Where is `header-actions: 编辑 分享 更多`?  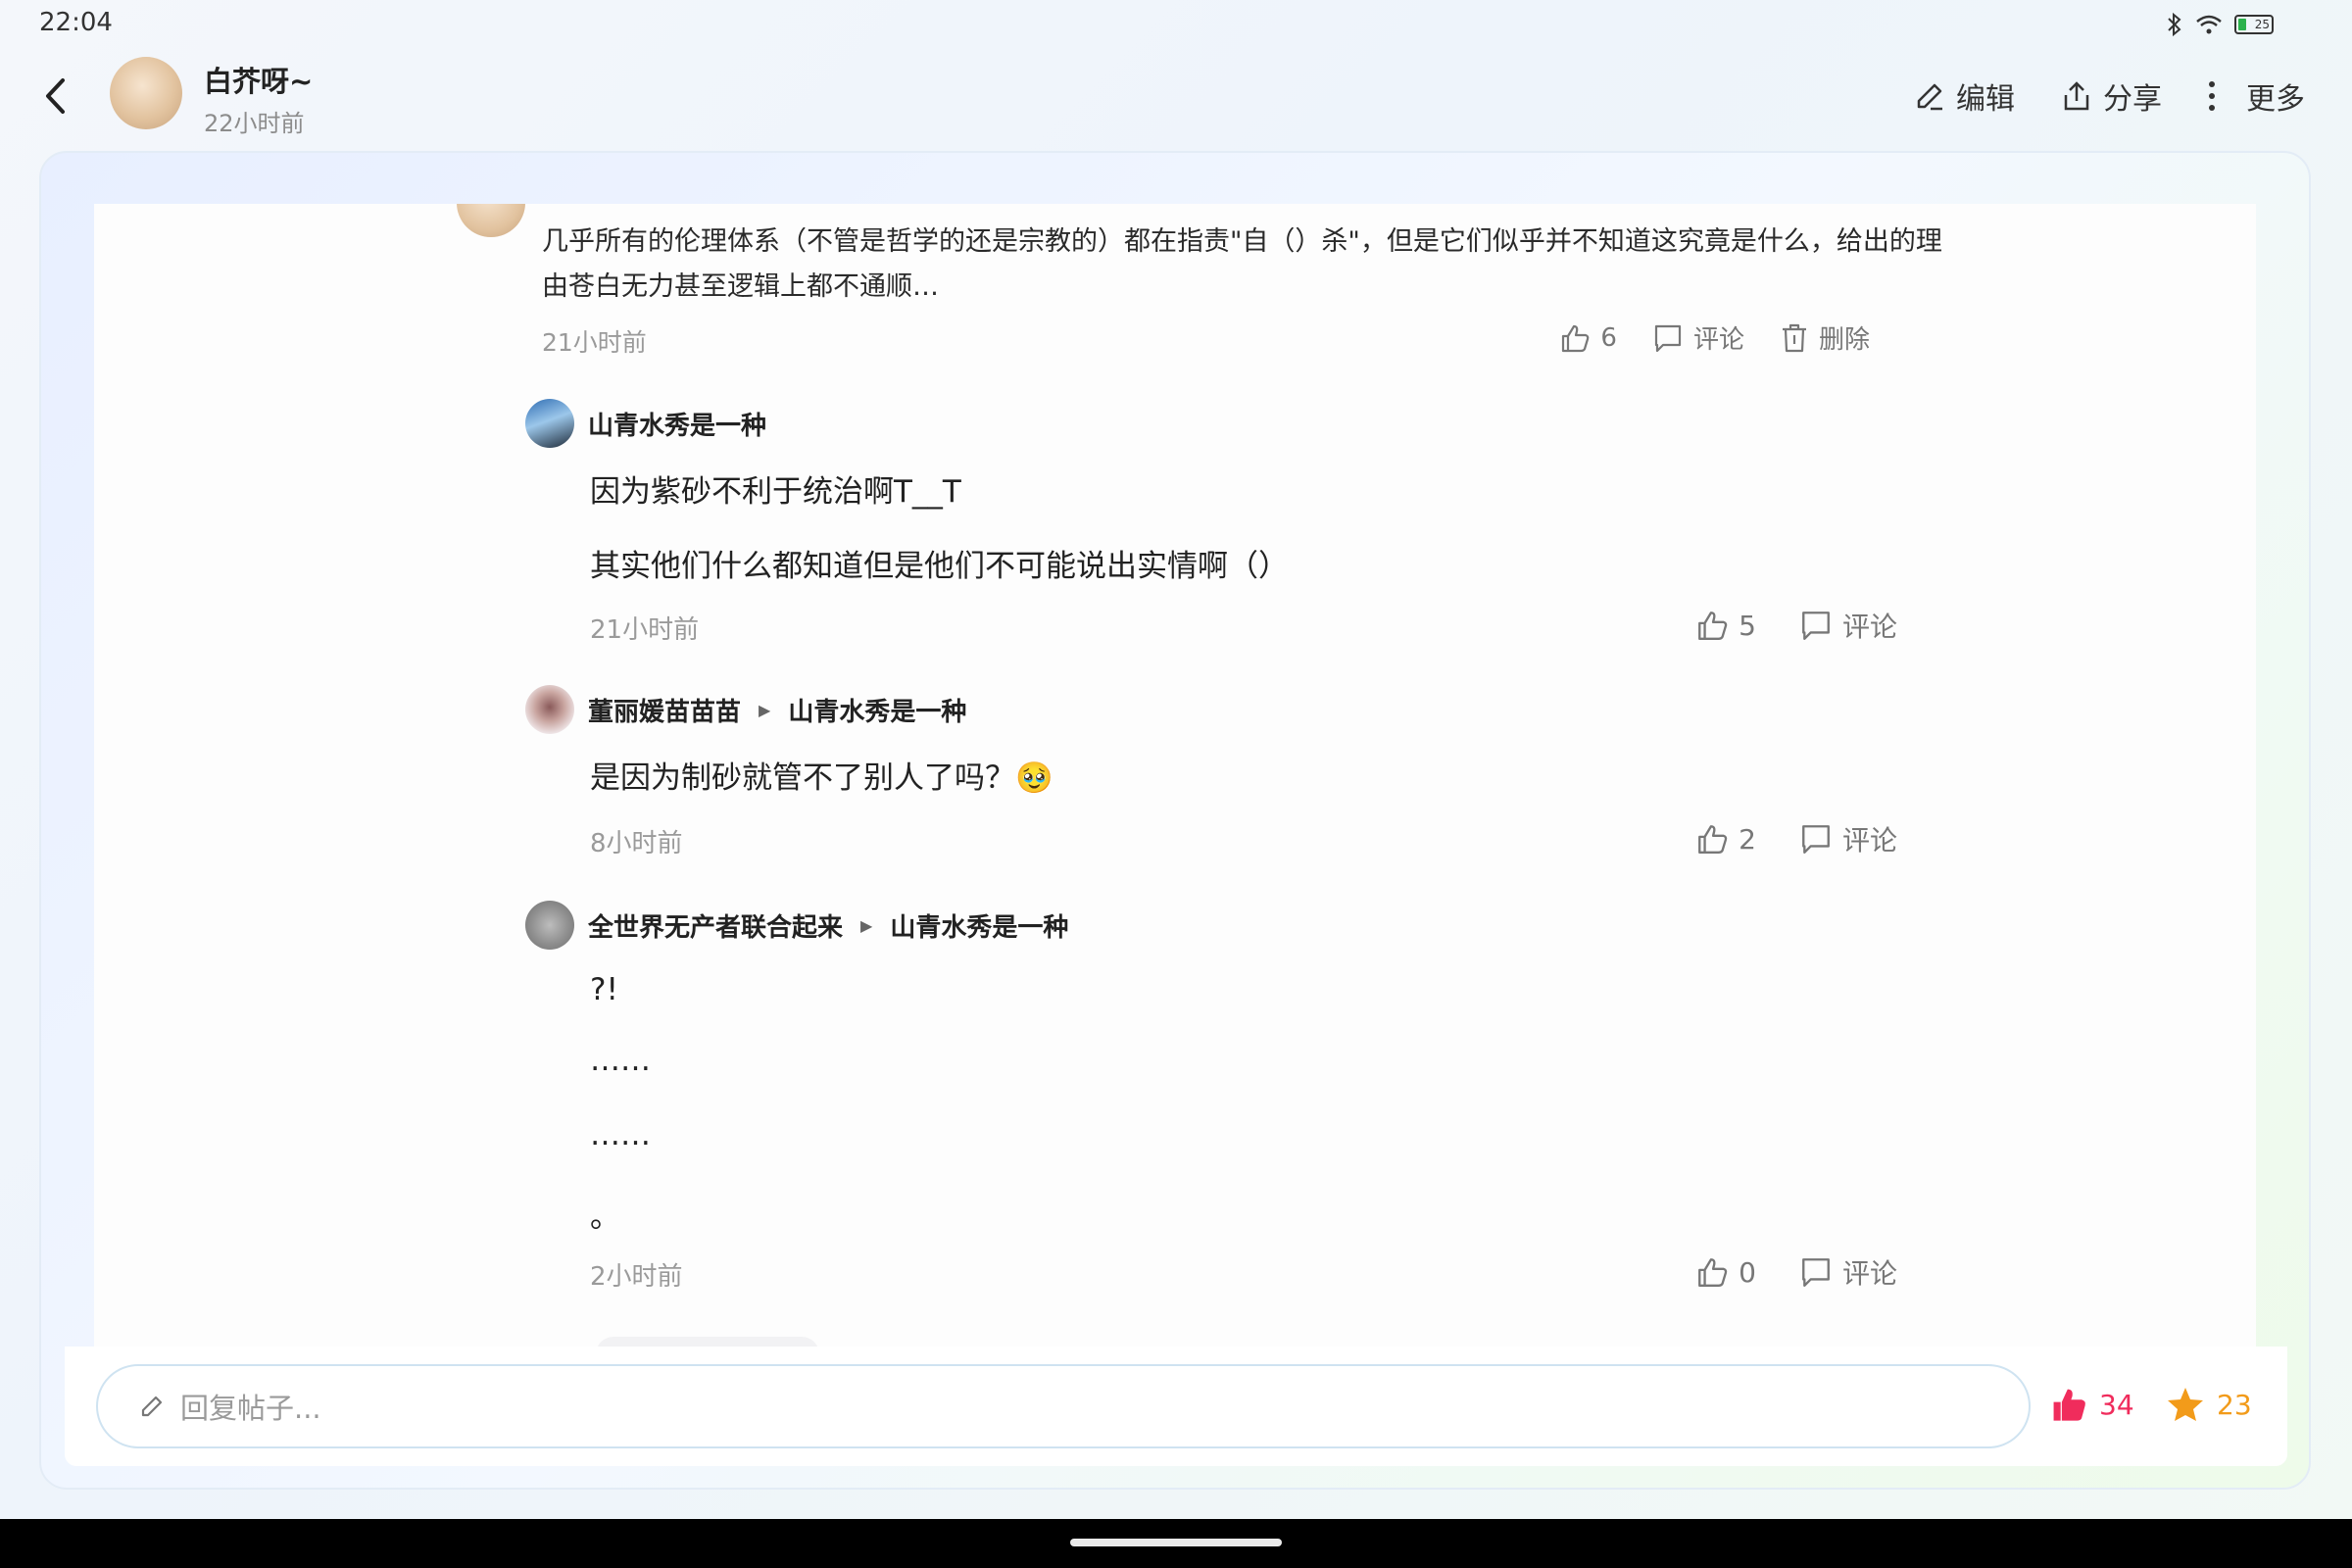 header-actions: 编辑 分享 更多 is located at coordinates (2109, 96).